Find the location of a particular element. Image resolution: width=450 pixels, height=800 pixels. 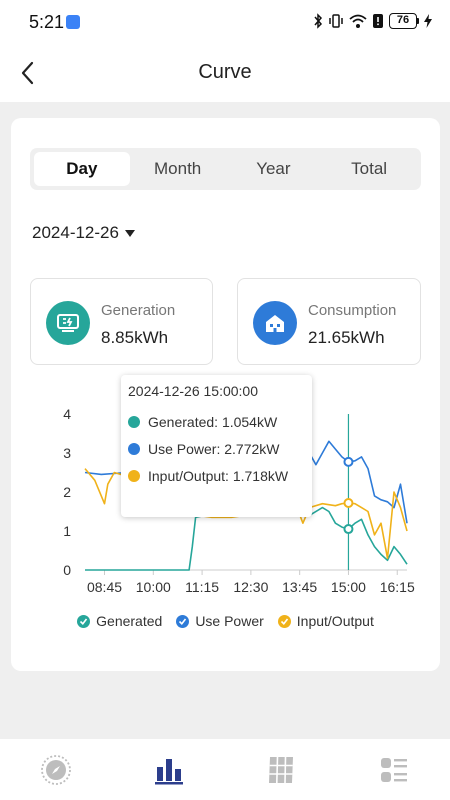

battery-icon: 76 is located at coordinates (404, 21).